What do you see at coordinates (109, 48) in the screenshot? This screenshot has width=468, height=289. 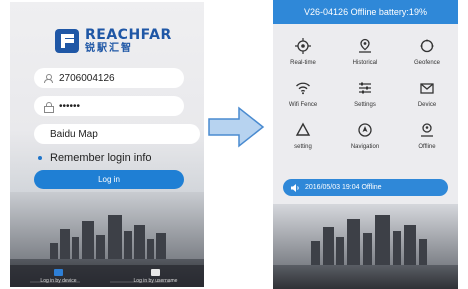 I see `logo-chinese-text: 锐駅汇智` at bounding box center [109, 48].